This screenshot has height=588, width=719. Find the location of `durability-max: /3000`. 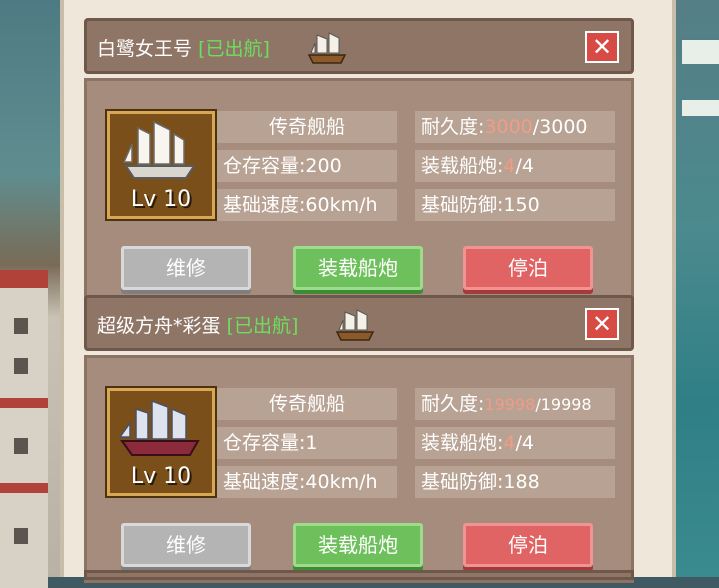

durability-max: /3000 is located at coordinates (560, 127).